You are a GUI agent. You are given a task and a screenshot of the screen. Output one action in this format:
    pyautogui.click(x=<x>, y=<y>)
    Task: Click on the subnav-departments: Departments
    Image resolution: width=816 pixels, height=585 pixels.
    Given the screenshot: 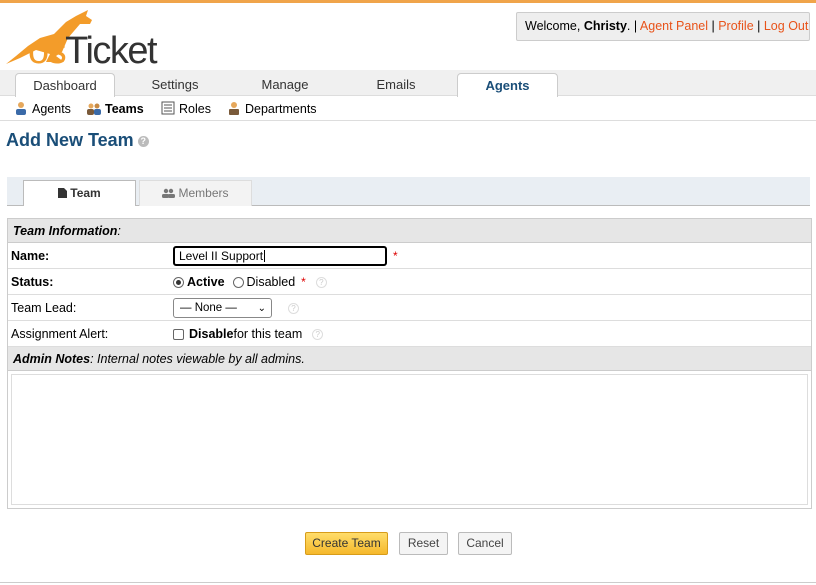 What is the action you would take?
    pyautogui.click(x=272, y=109)
    